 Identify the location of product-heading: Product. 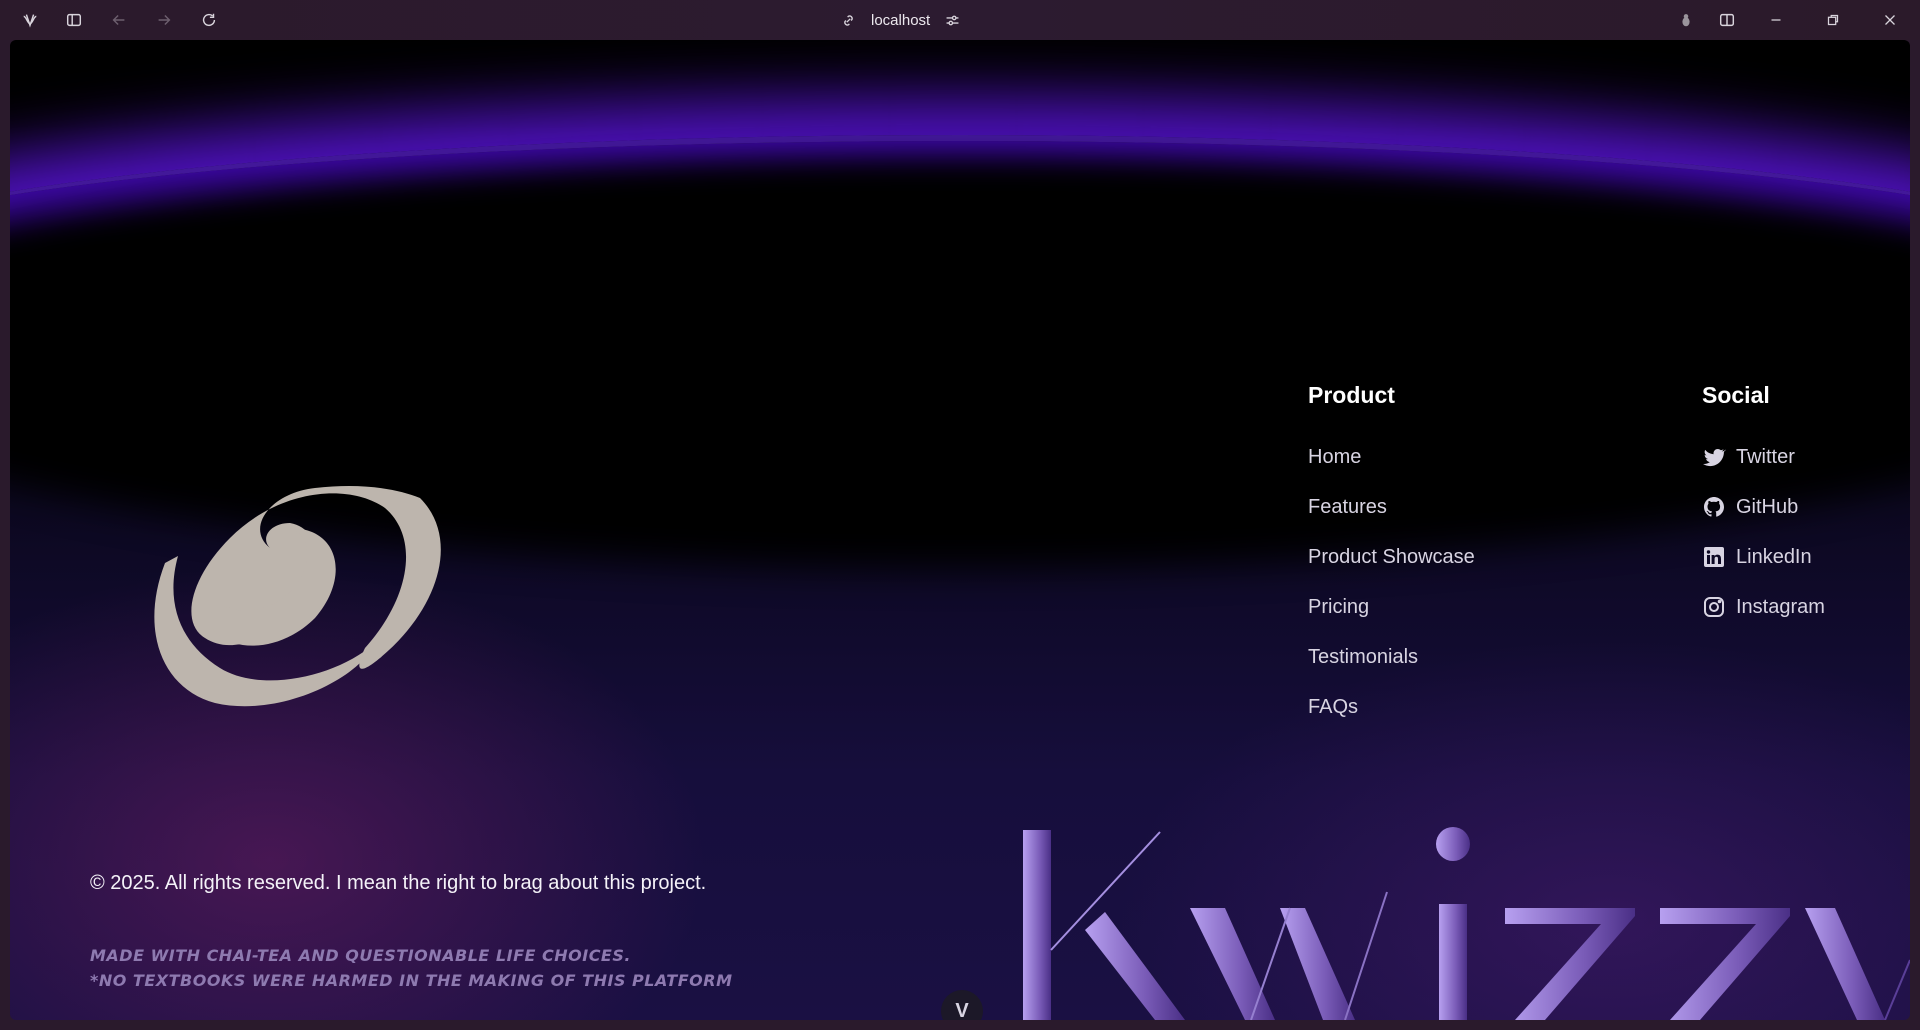
(1351, 395).